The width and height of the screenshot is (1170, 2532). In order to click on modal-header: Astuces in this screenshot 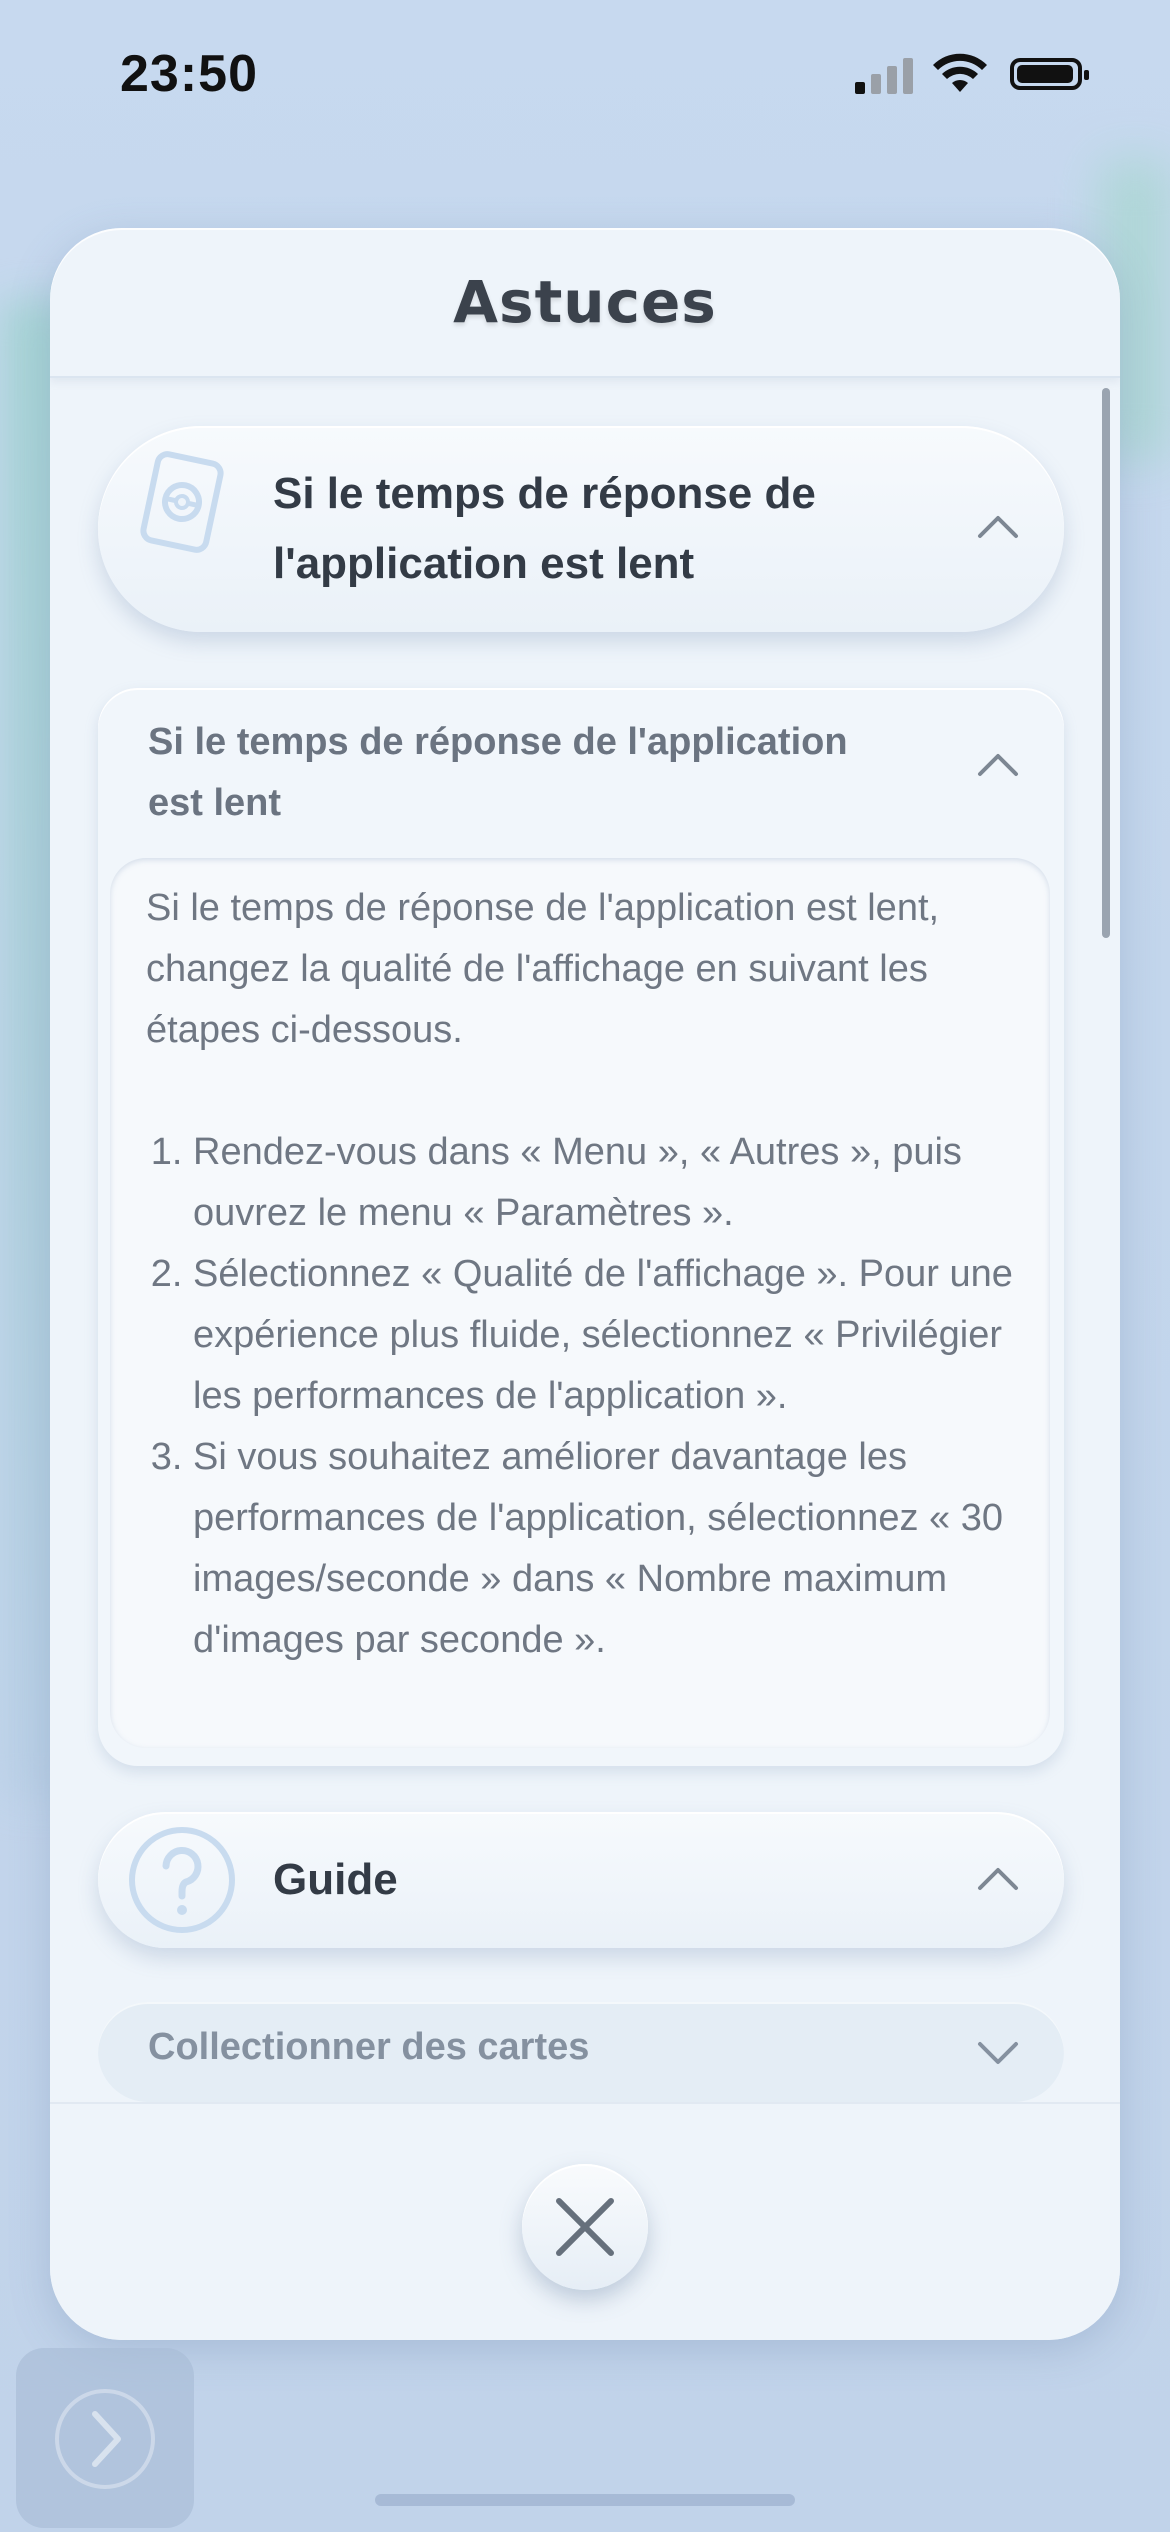, I will do `click(585, 303)`.